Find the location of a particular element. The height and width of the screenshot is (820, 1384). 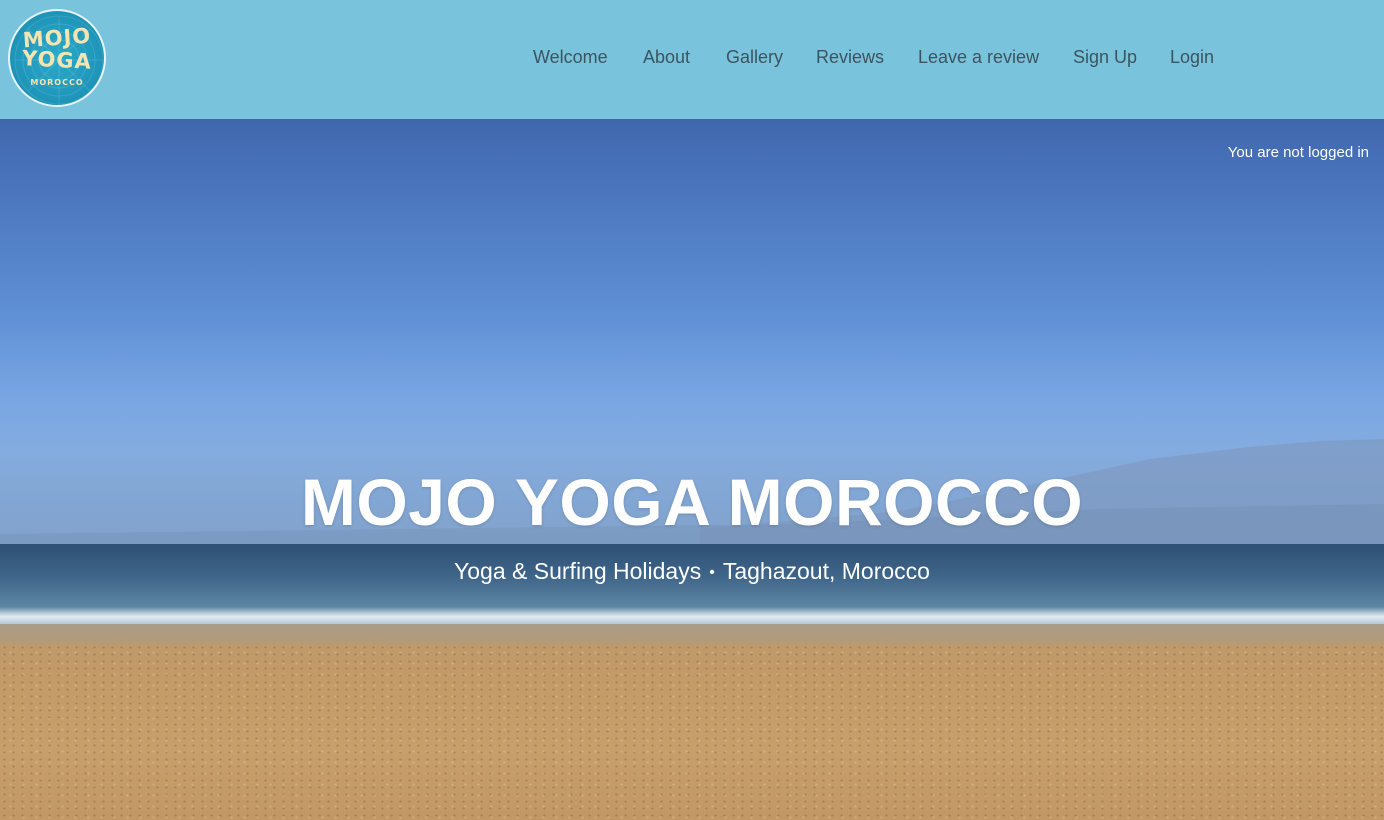

login-status-text: You are not logged in is located at coordinates (1298, 152).